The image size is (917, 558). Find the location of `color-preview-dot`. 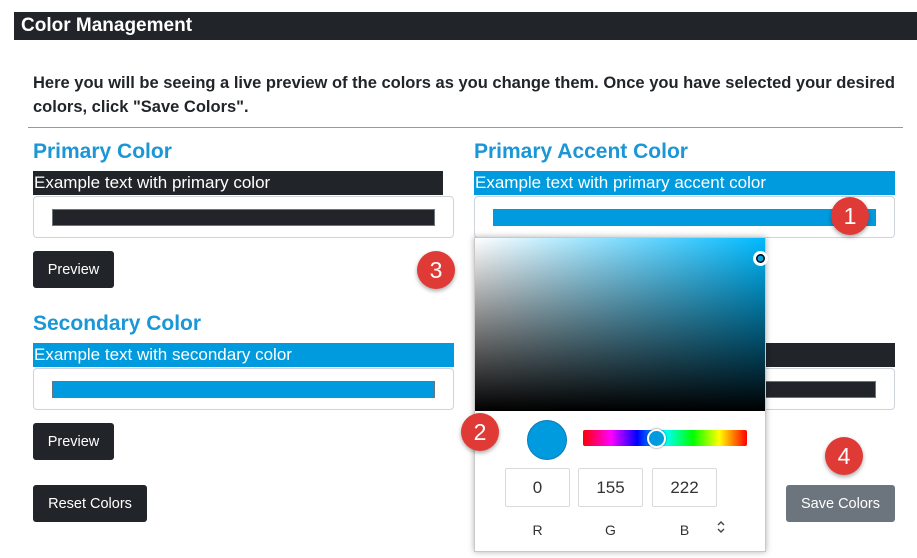

color-preview-dot is located at coordinates (547, 440).